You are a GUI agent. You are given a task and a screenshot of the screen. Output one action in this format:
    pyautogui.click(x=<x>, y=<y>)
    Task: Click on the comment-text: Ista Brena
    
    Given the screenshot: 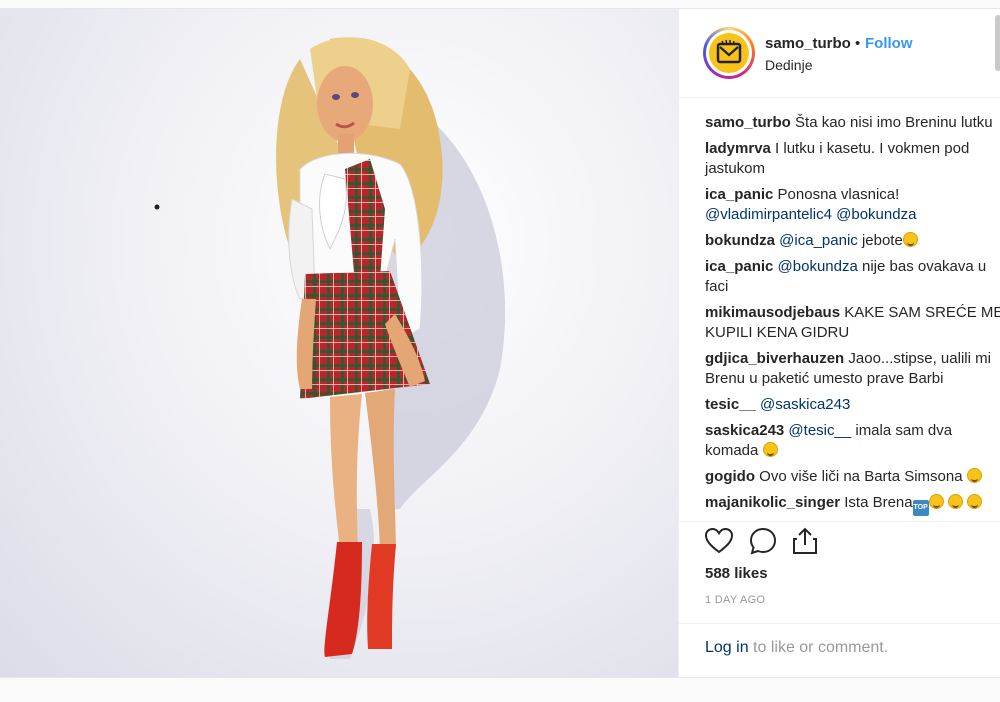 What is the action you would take?
    pyautogui.click(x=876, y=502)
    